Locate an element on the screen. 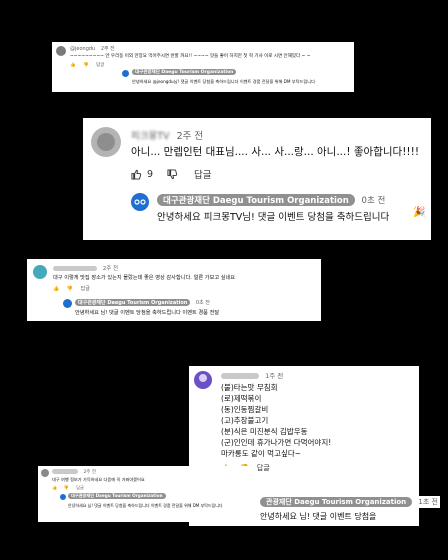 This screenshot has height=560, width=448. comment-author: 피크몽TV is located at coordinates (150, 136).